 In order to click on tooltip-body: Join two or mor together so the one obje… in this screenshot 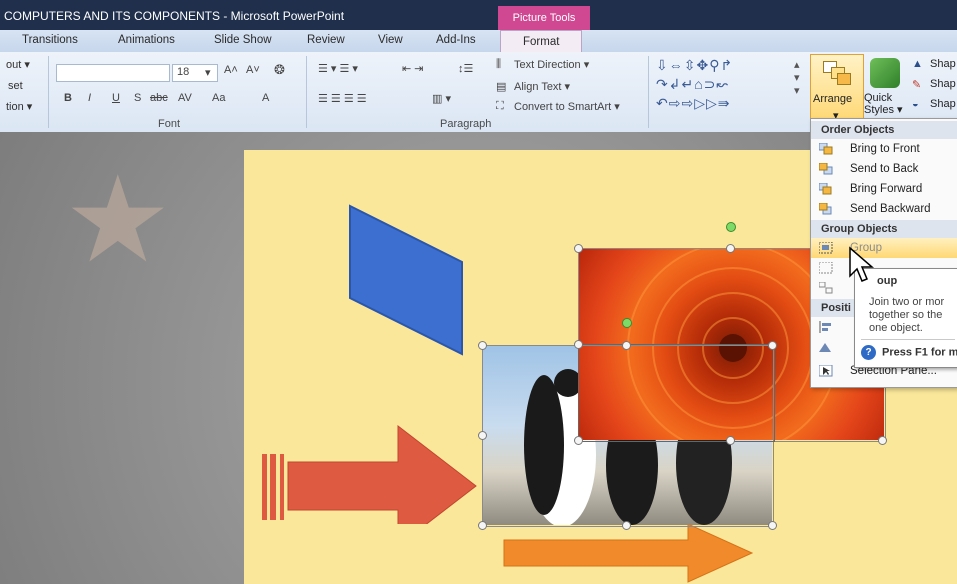, I will do `click(913, 315)`.